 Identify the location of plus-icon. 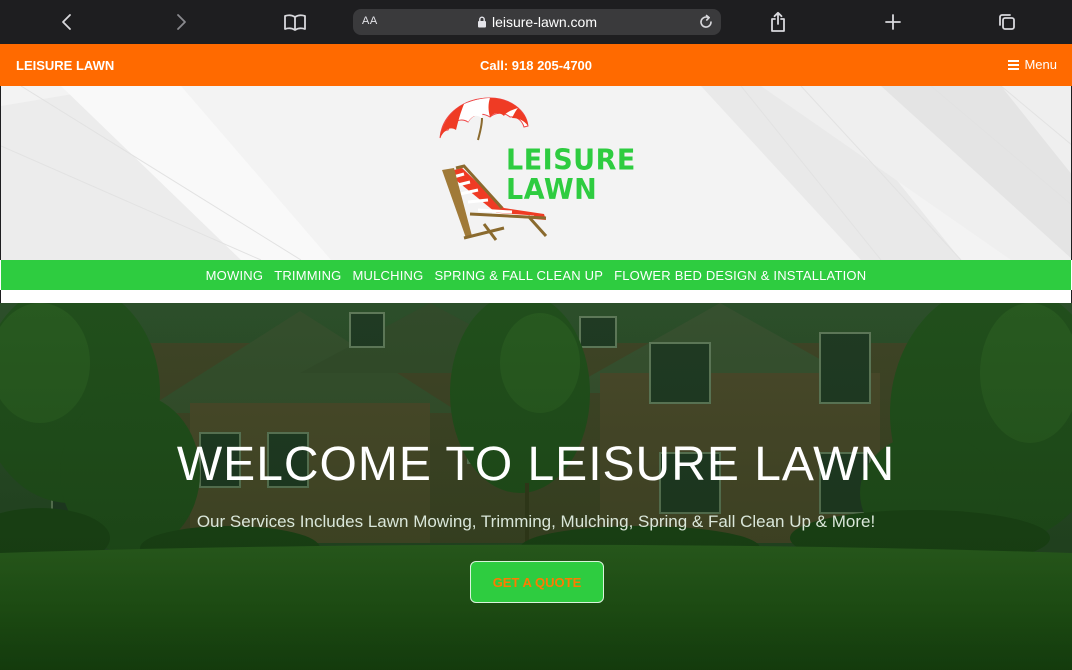
(893, 22).